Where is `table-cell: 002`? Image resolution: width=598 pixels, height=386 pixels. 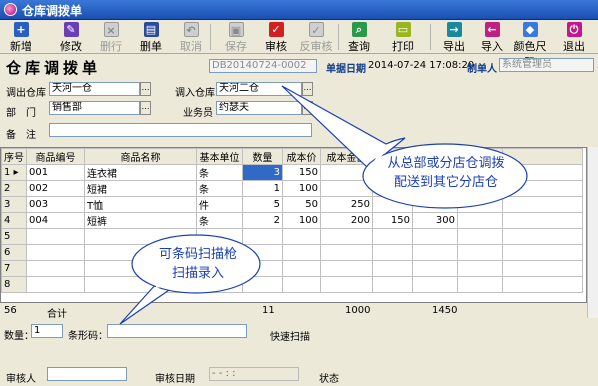
table-cell: 002 is located at coordinates (55, 188).